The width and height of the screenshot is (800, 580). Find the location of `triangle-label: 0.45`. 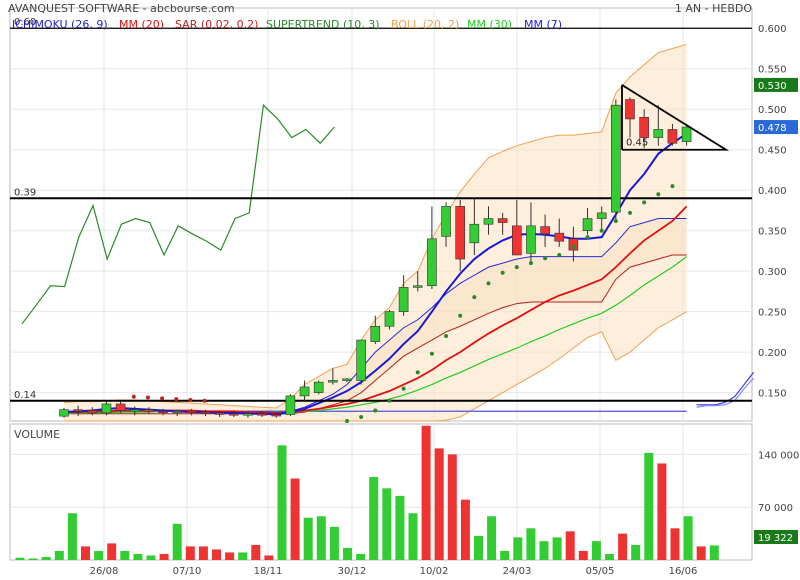

triangle-label: 0.45 is located at coordinates (637, 143).